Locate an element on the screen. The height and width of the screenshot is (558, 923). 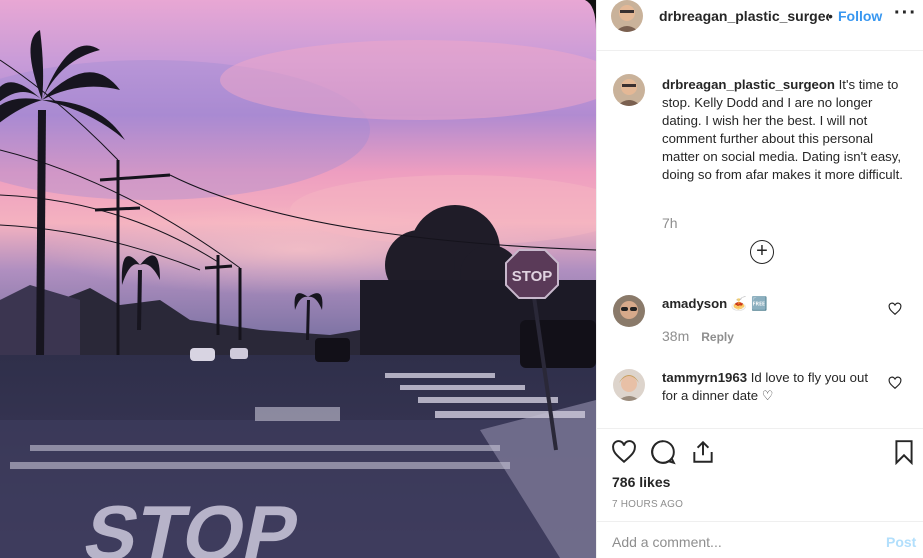
comment-text: amadyson 🍝 🆓 is located at coordinates (772, 304).